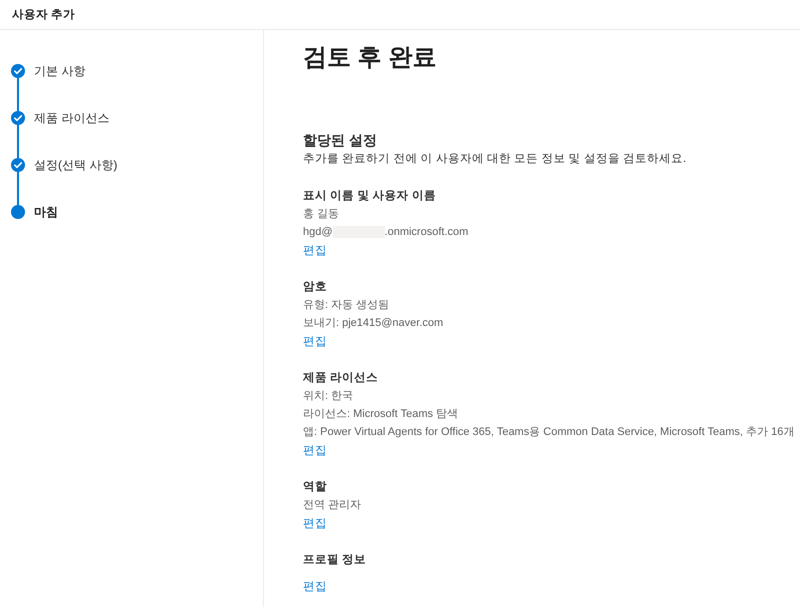 This screenshot has width=800, height=607. Describe the element at coordinates (72, 118) in the screenshot. I see `step-link: 제품 라이선스` at that location.